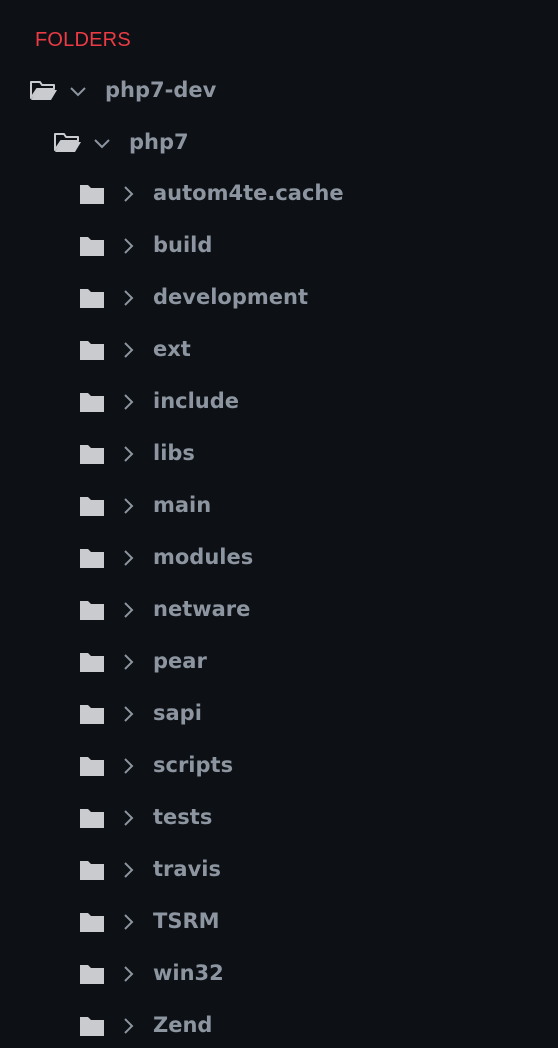 The image size is (558, 1048). I want to click on tree-item-label: netware, so click(202, 609).